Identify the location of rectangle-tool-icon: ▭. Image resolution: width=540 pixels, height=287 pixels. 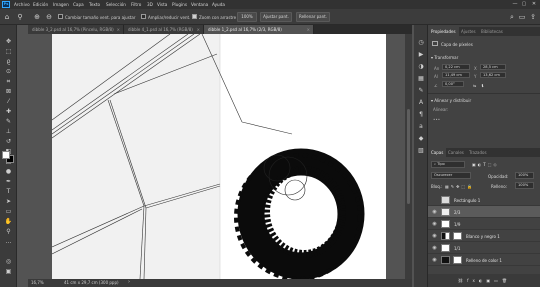
(8, 212).